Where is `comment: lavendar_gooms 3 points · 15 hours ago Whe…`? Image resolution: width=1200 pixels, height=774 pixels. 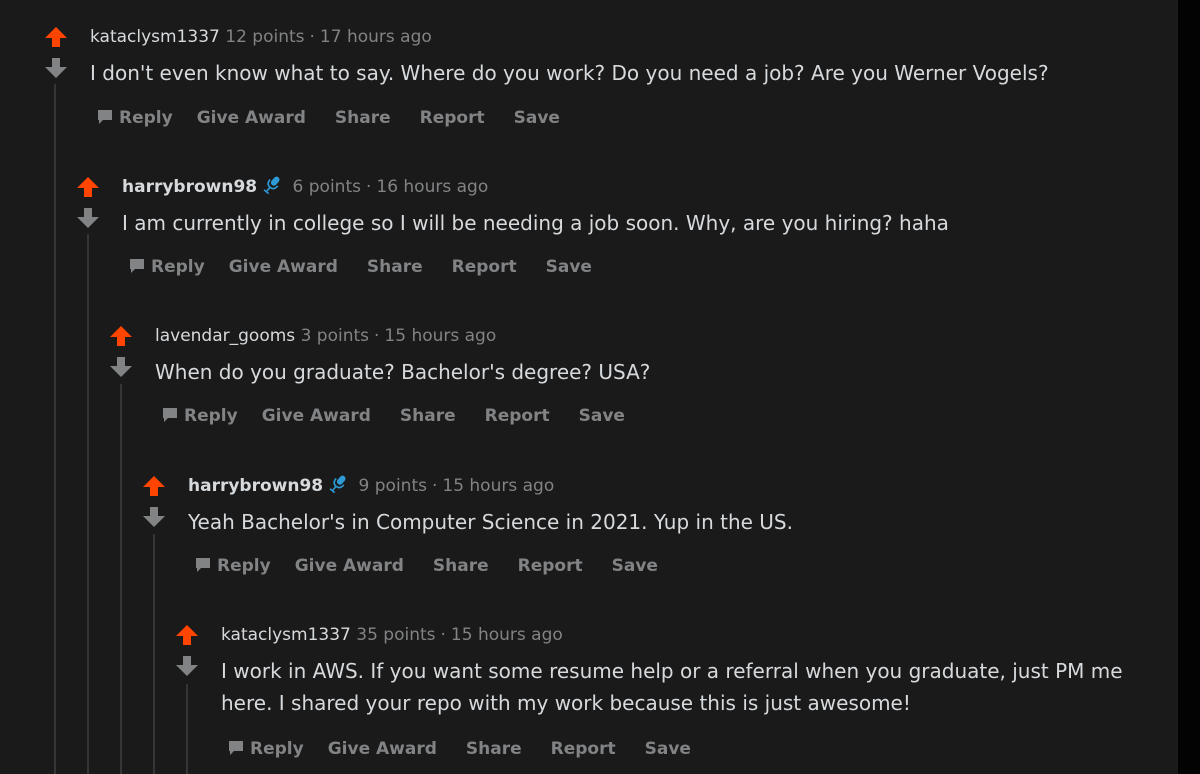
comment: lavendar_gooms 3 points · 15 hours ago Whe… is located at coordinates (639, 379).